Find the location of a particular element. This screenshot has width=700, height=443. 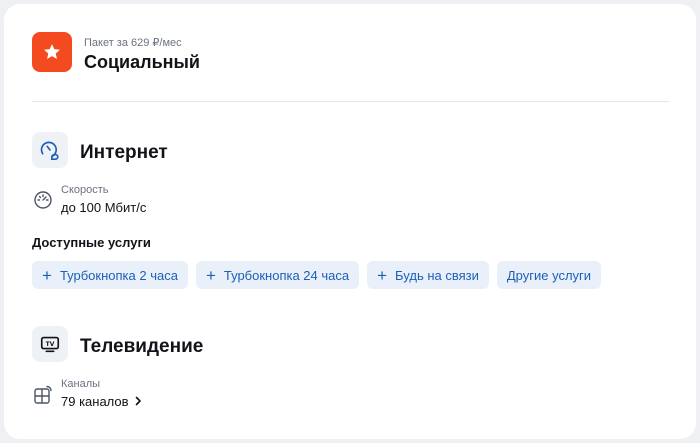

chevron-right-icon is located at coordinates (138, 401).